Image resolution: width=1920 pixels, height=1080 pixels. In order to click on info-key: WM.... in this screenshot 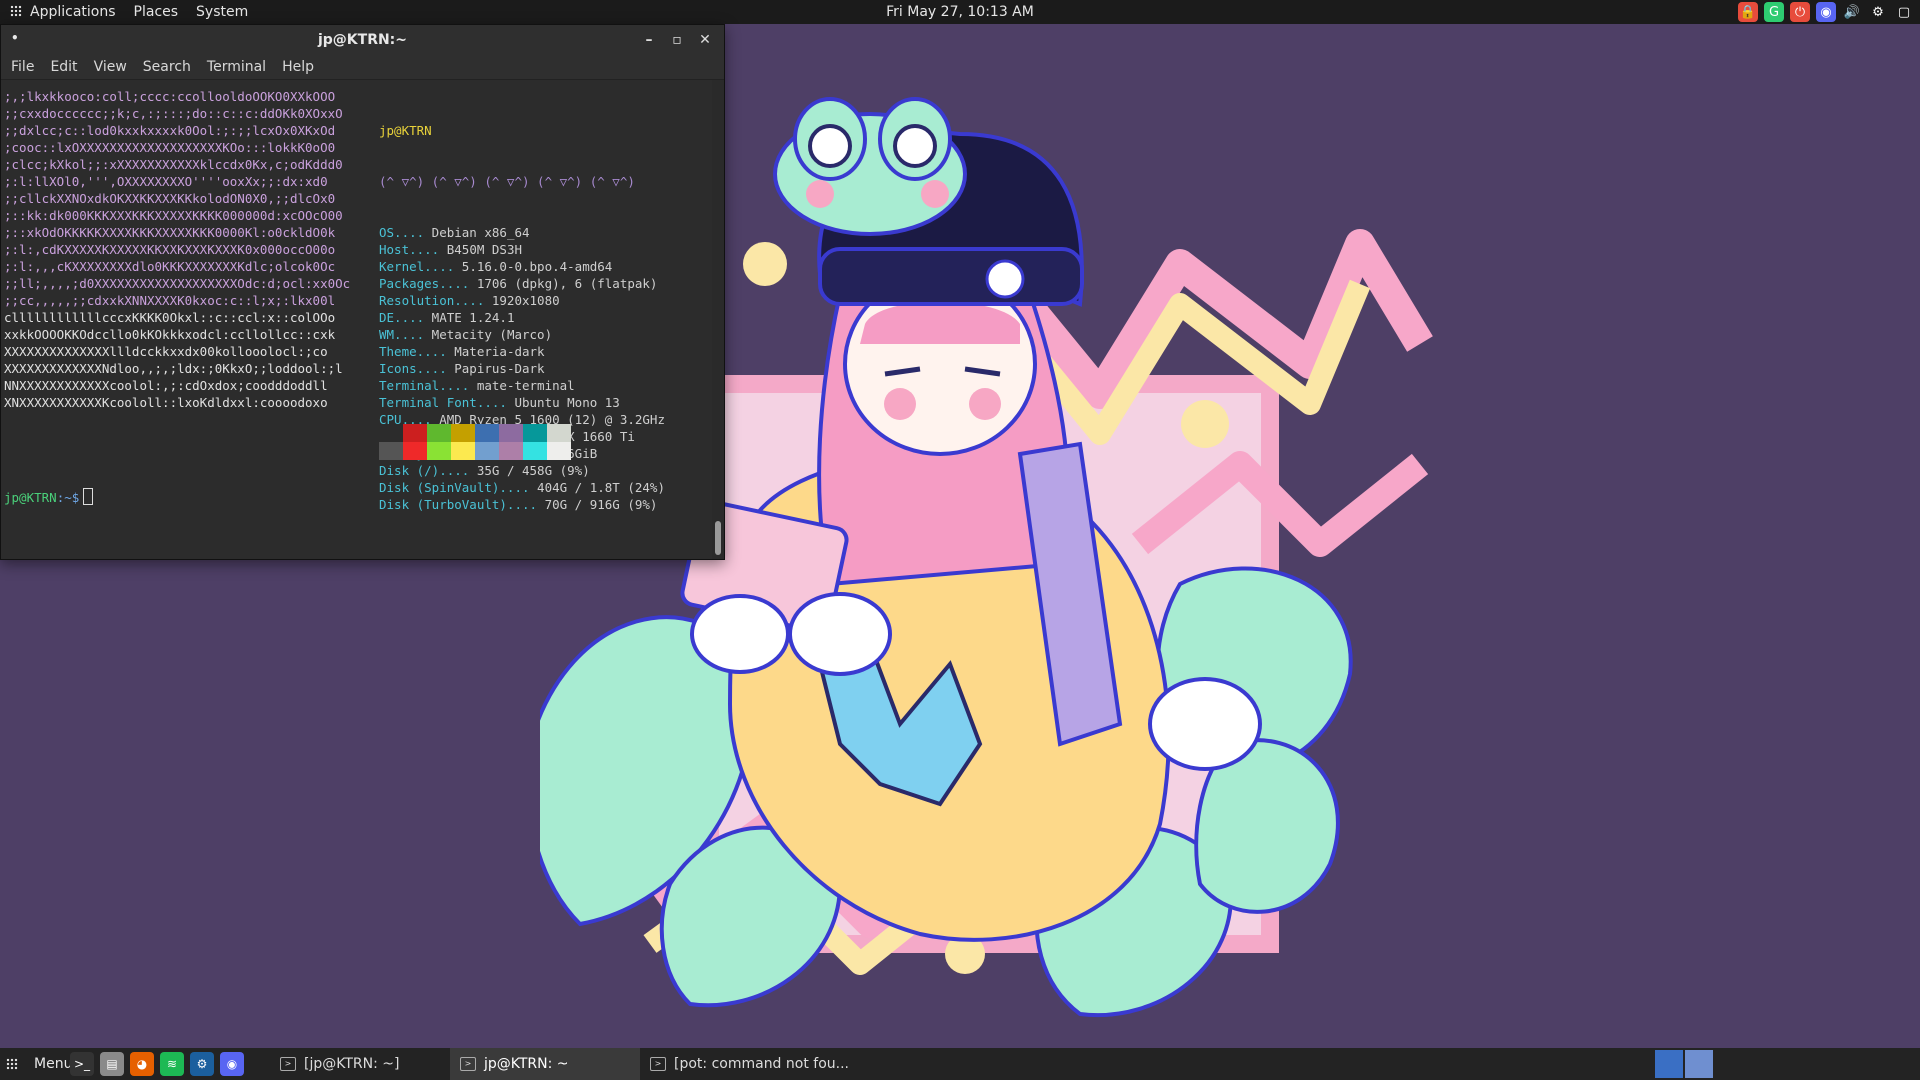, I will do `click(402, 334)`.